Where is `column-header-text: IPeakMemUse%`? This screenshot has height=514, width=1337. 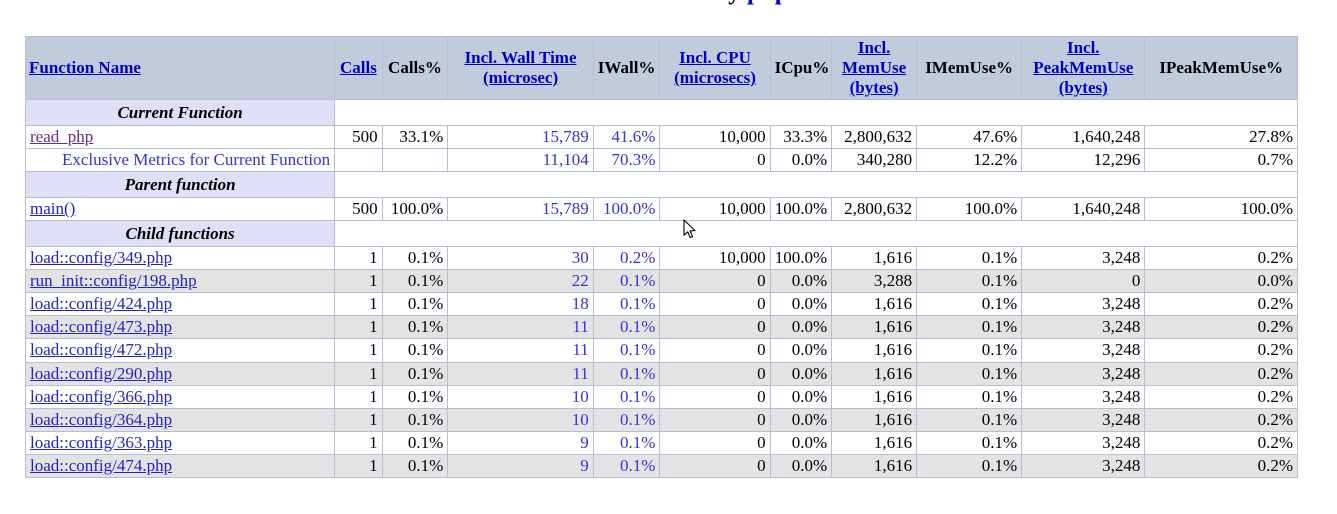
column-header-text: IPeakMemUse% is located at coordinates (1221, 68).